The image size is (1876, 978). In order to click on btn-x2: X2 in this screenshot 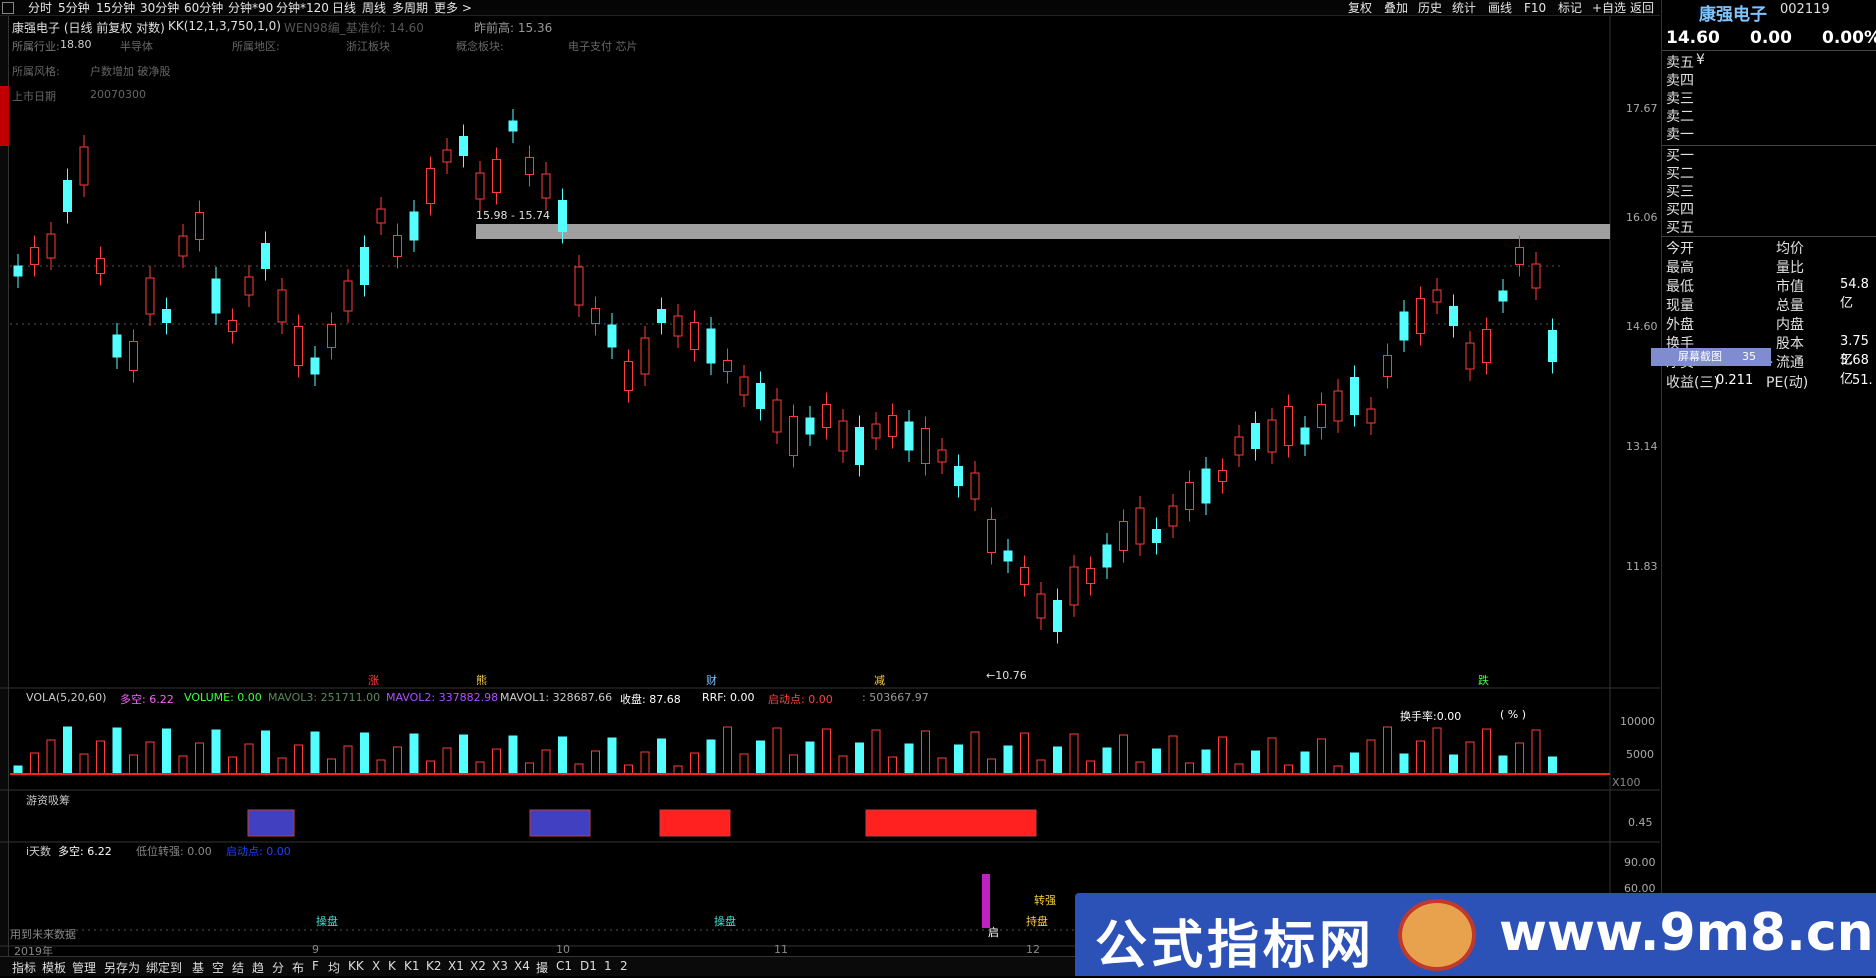, I will do `click(478, 966)`.